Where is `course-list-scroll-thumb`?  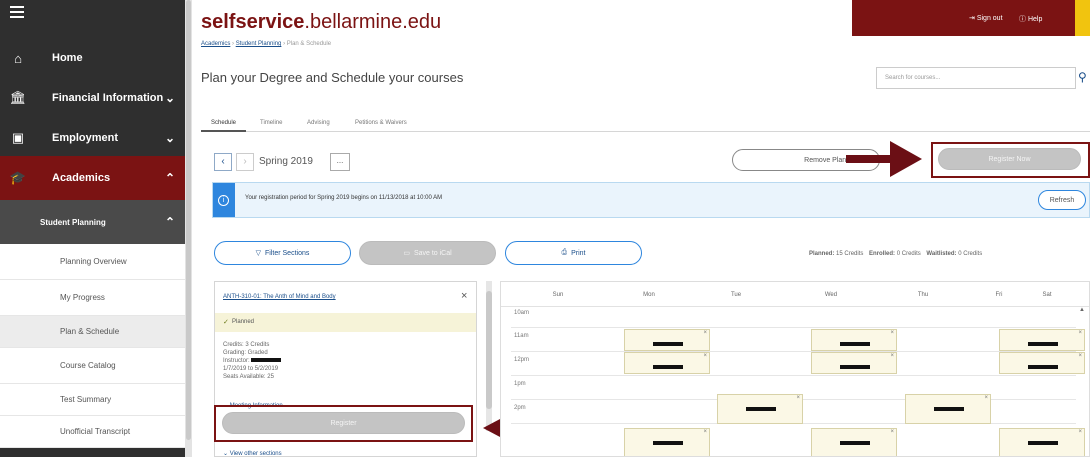 course-list-scroll-thumb is located at coordinates (489, 350).